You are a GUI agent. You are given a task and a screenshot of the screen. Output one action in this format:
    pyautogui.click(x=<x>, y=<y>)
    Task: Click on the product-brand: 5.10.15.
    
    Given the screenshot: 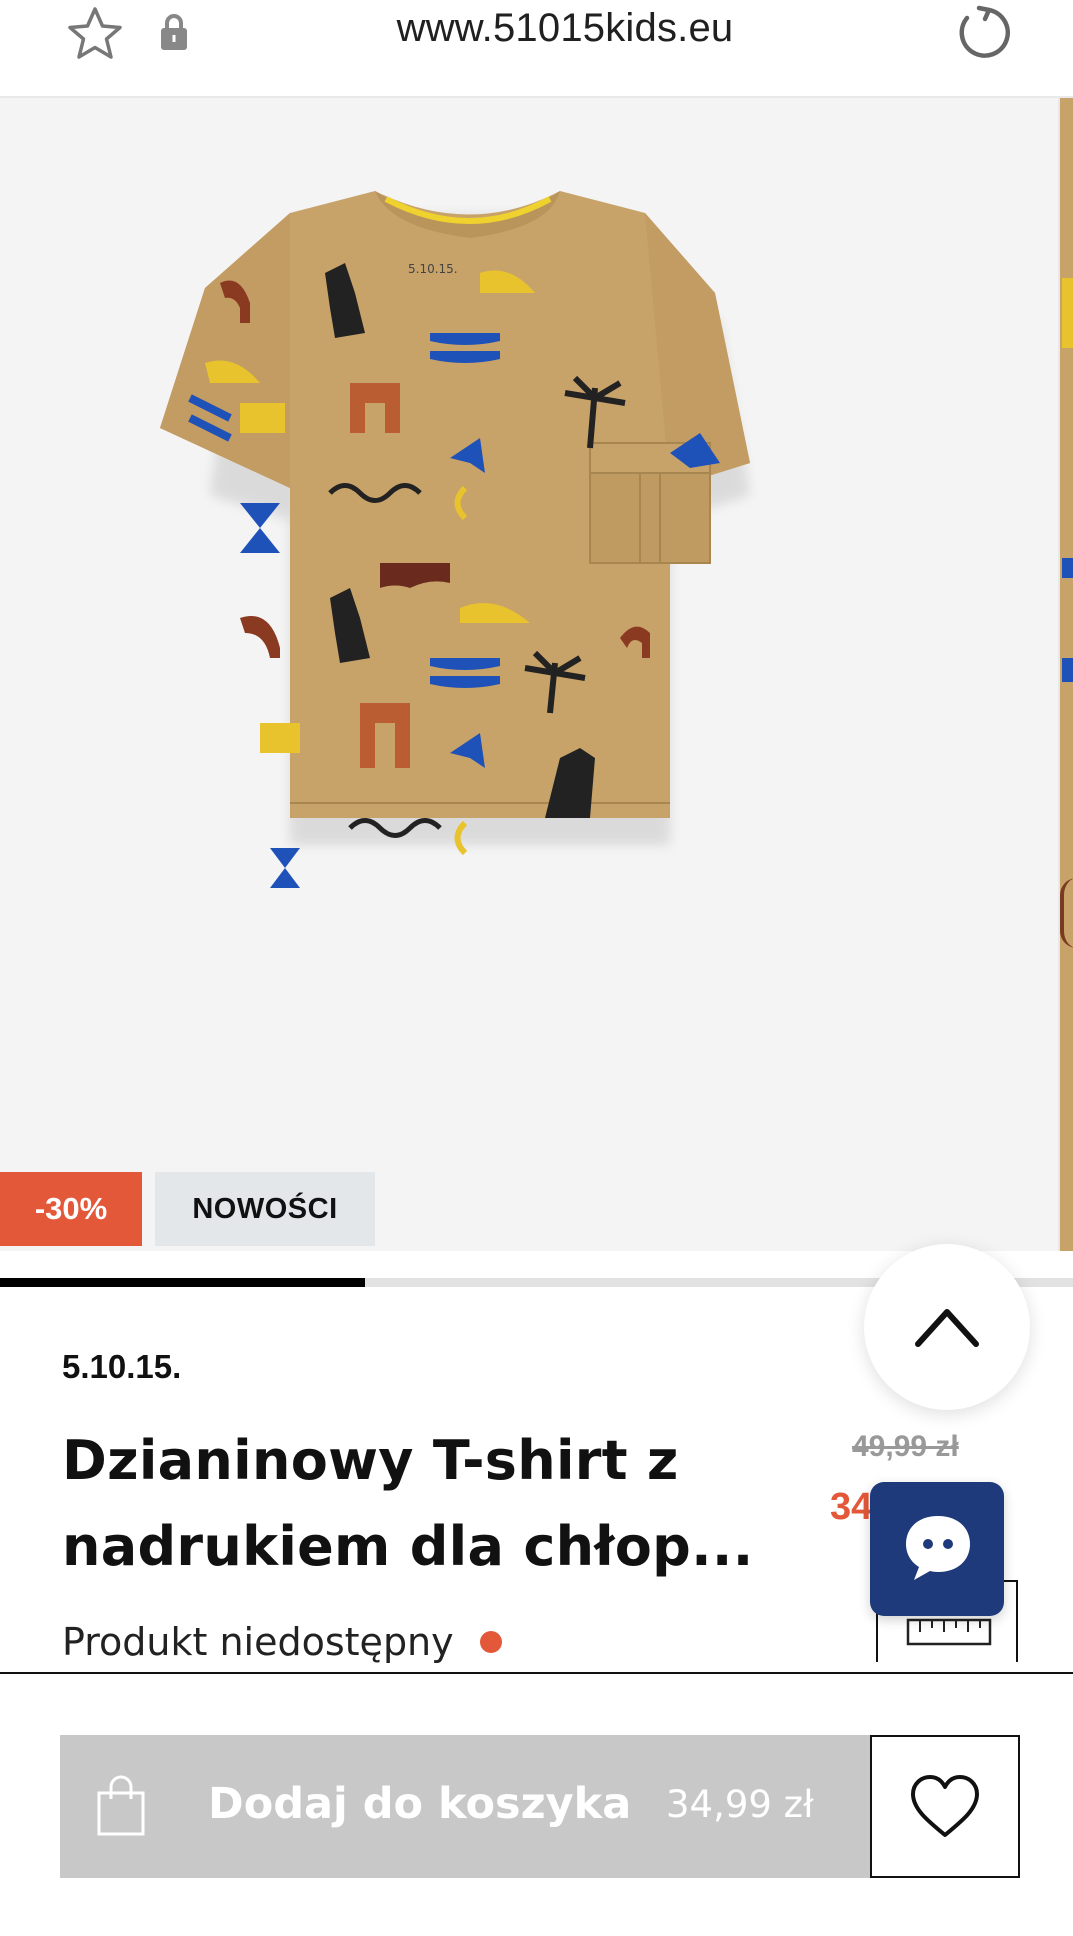 What is the action you would take?
    pyautogui.click(x=121, y=1367)
    